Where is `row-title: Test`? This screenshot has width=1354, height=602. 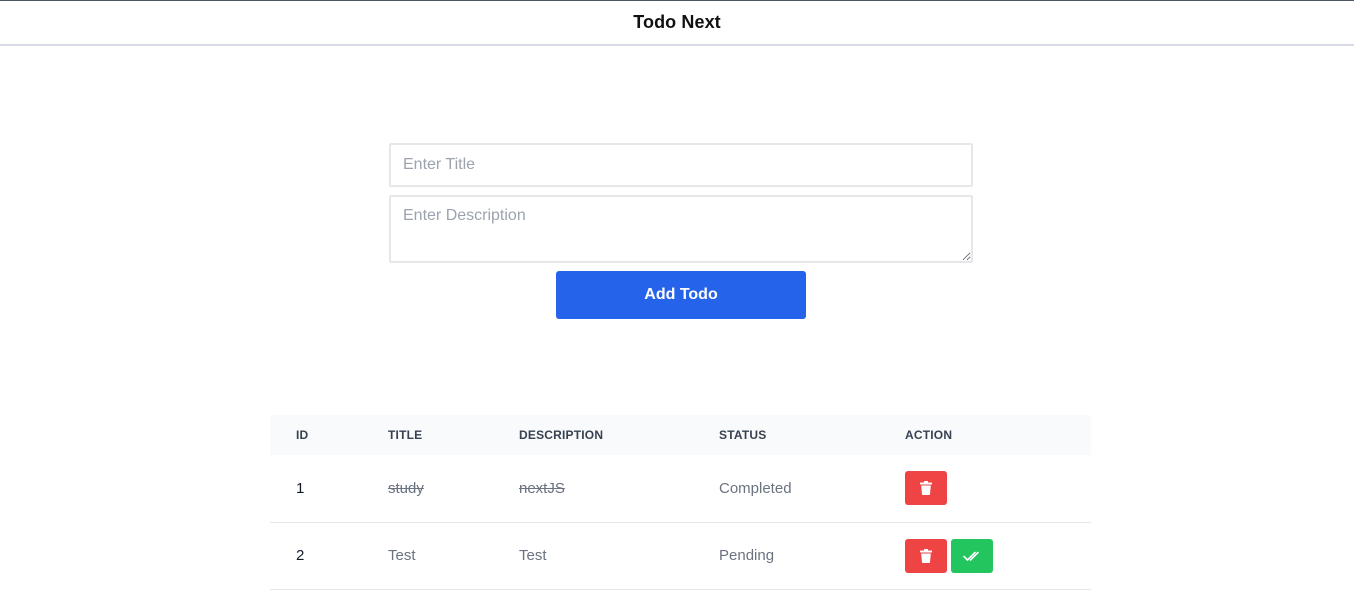 row-title: Test is located at coordinates (402, 555).